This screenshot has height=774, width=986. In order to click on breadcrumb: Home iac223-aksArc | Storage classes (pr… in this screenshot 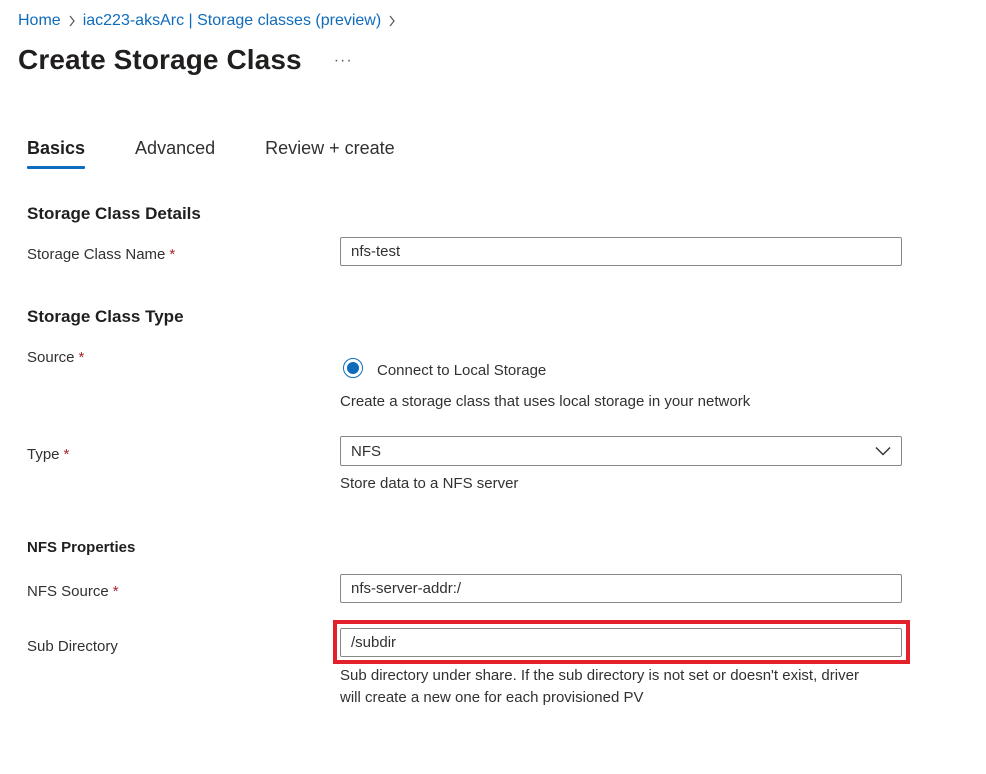, I will do `click(210, 21)`.